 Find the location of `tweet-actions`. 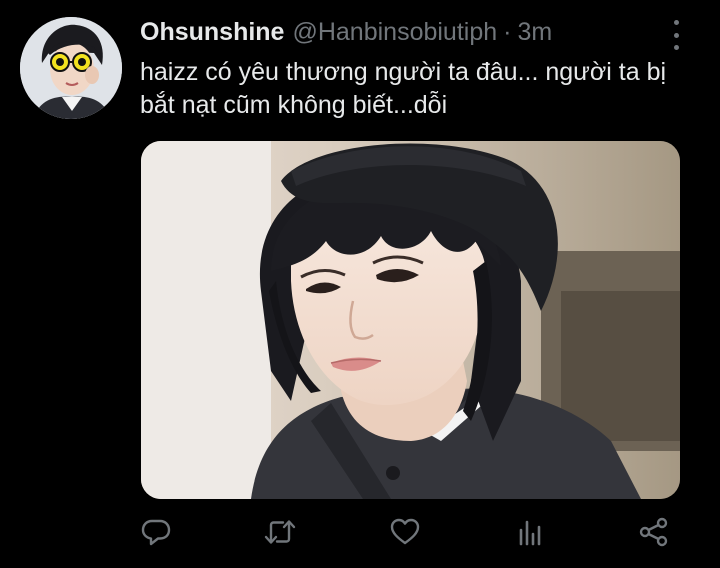

tweet-actions is located at coordinates (360, 532).